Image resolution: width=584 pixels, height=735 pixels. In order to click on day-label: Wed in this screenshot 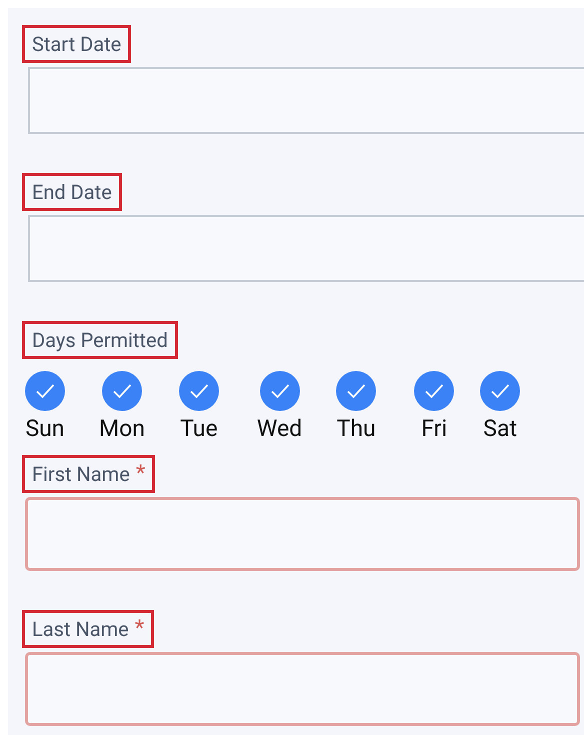, I will do `click(279, 429)`.